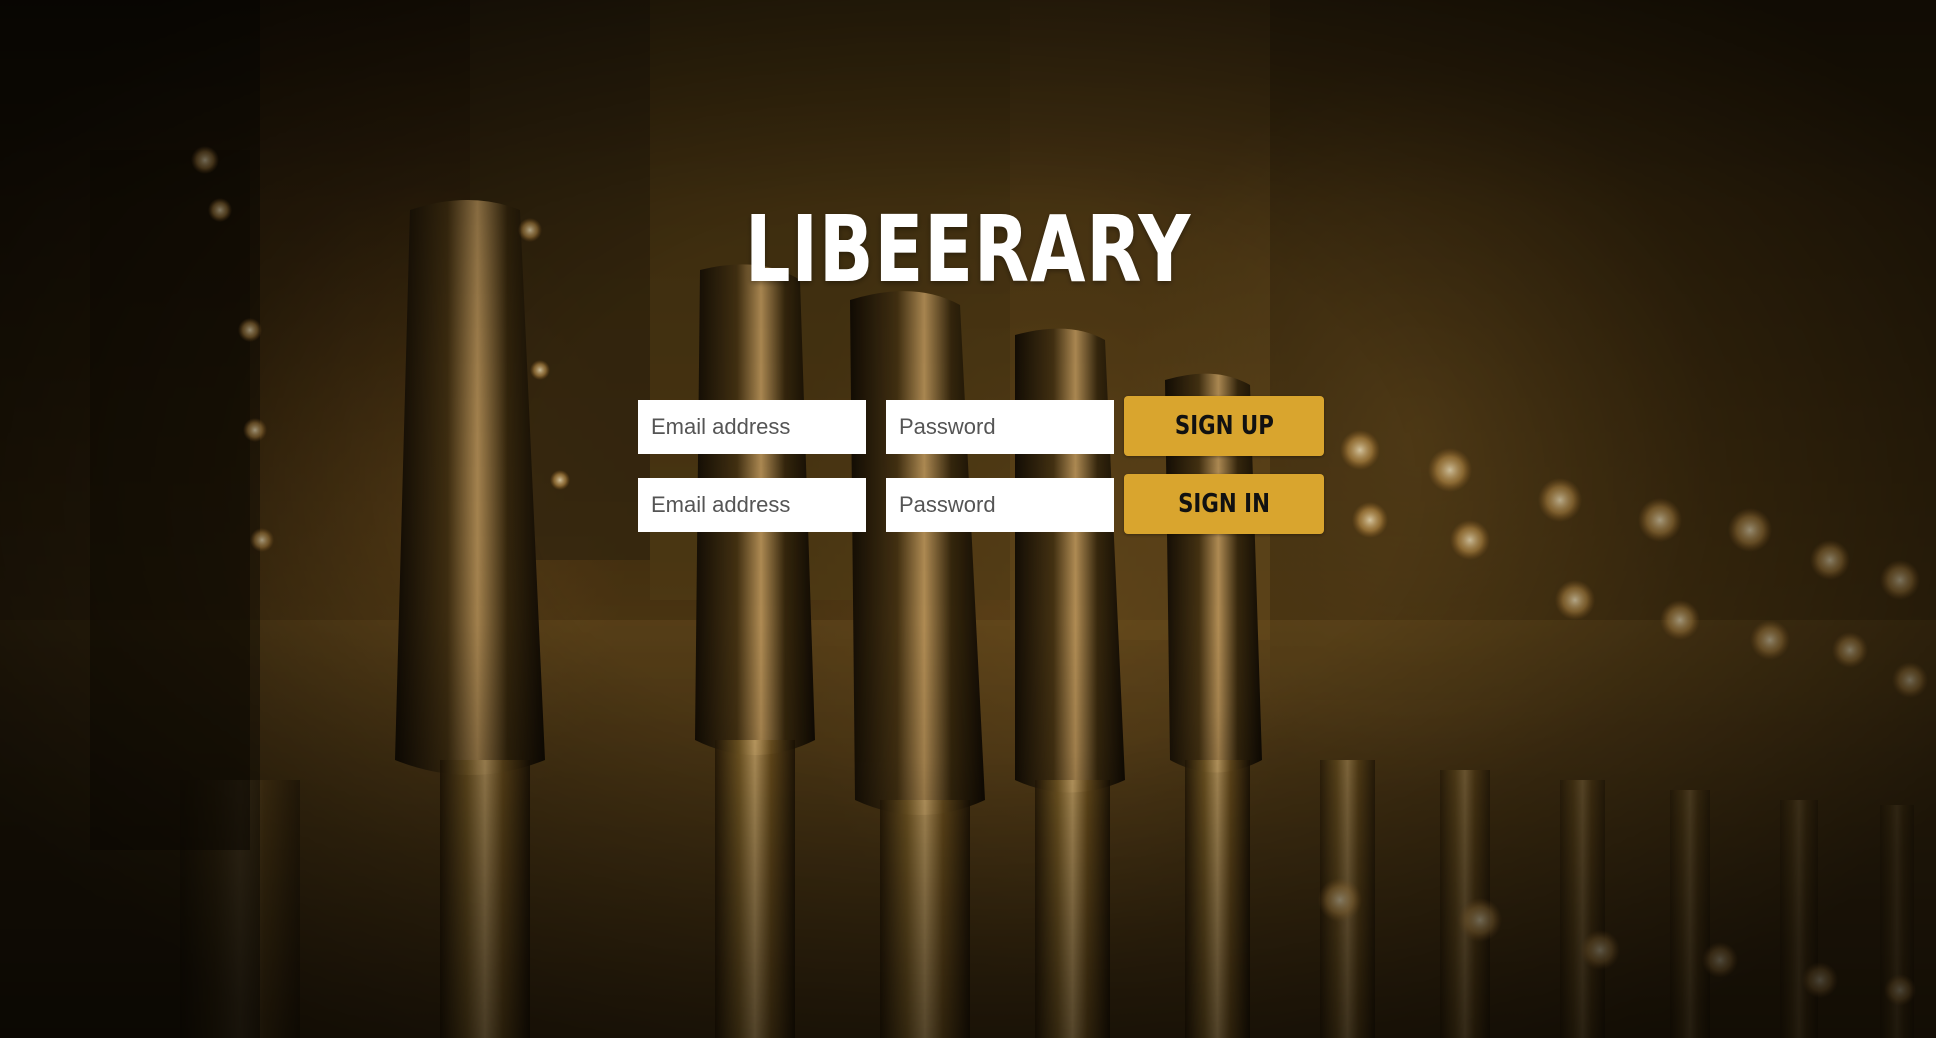  I want to click on sign-up-button-label: SIGN UP, so click(1224, 426).